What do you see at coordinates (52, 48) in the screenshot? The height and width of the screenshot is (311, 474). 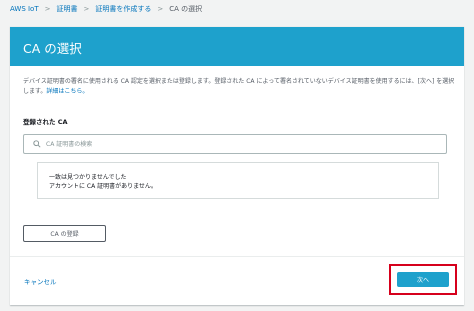 I see `page-title: CA の選択` at bounding box center [52, 48].